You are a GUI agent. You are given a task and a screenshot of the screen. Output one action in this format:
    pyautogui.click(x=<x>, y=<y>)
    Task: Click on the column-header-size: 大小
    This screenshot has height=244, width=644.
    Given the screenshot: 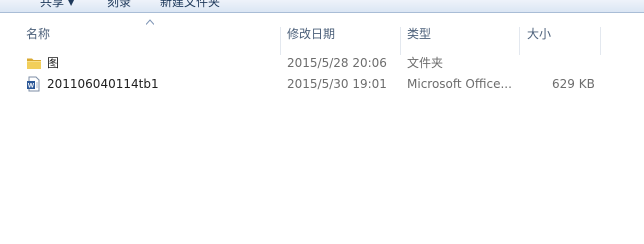 What is the action you would take?
    pyautogui.click(x=539, y=36)
    